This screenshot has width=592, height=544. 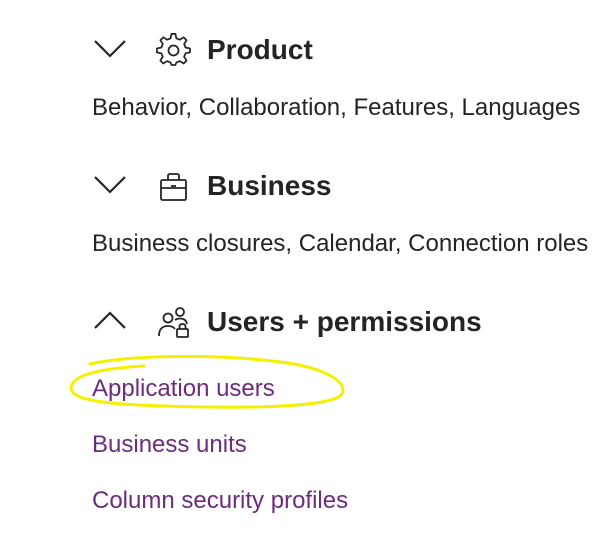 I want to click on section-title-product: Product, so click(x=260, y=49).